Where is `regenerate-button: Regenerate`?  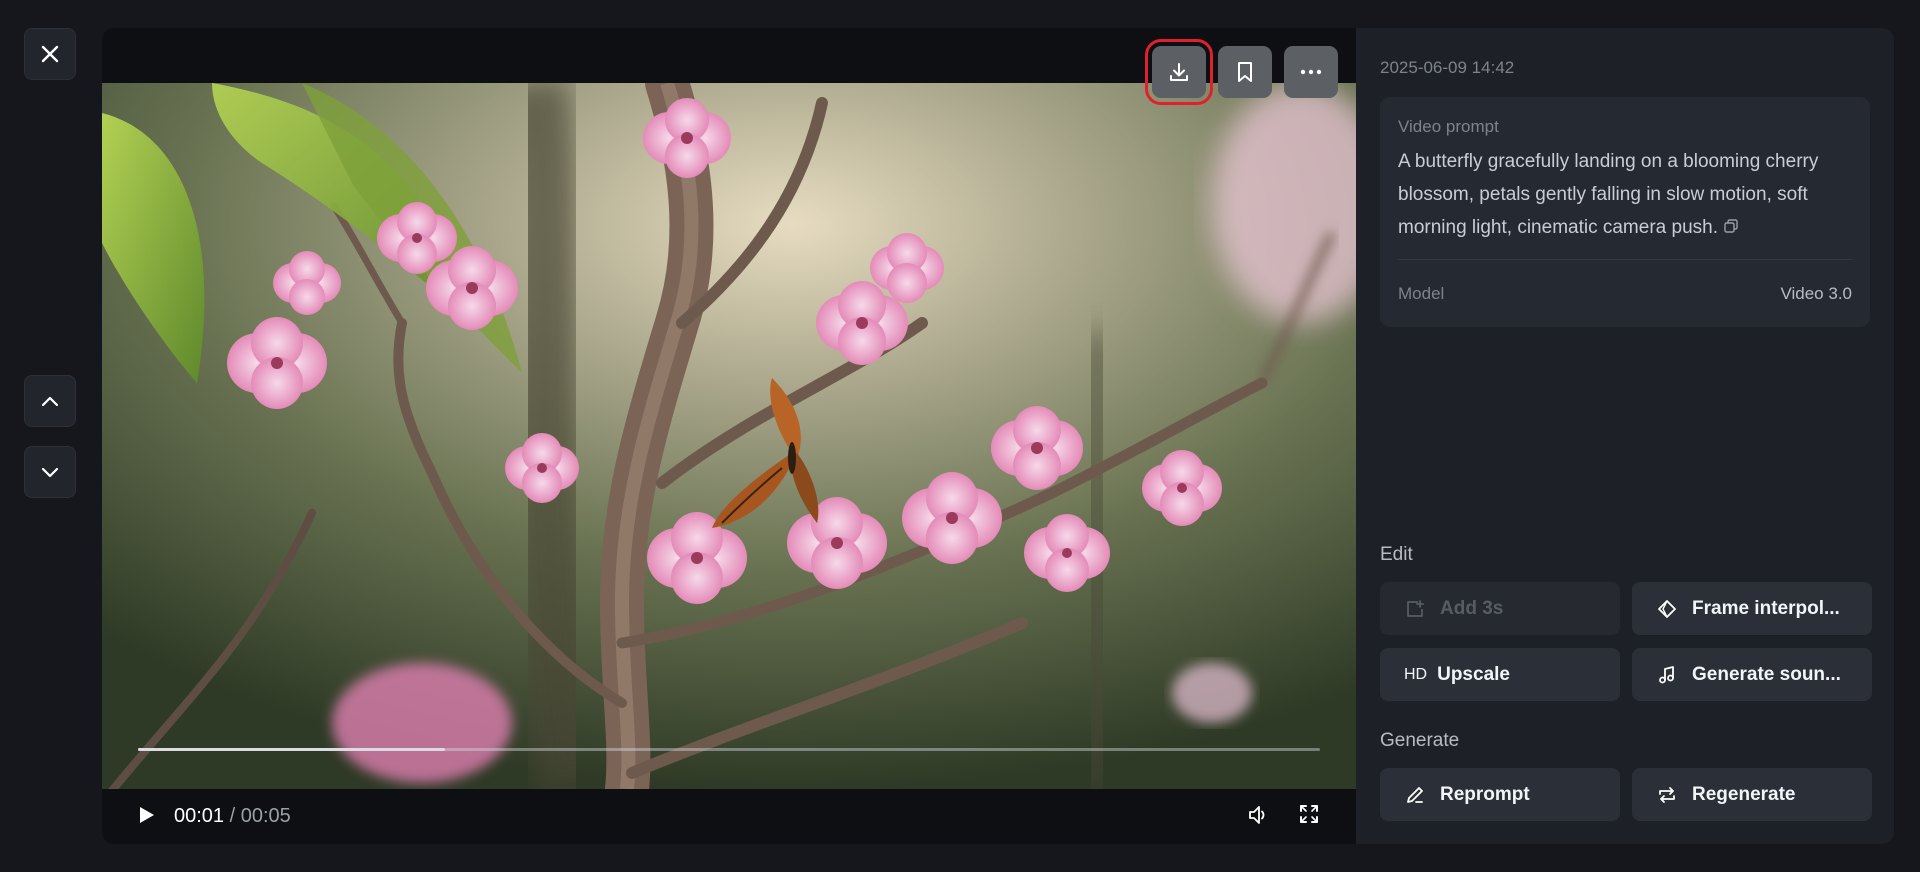
regenerate-button: Regenerate is located at coordinates (1752, 794).